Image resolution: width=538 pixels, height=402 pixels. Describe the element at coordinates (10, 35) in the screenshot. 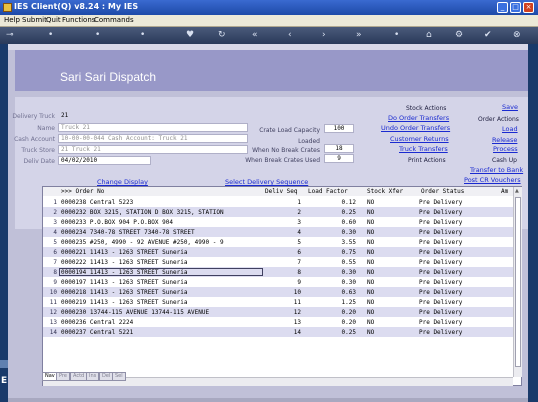

I see `key-icon: ⊸` at that location.